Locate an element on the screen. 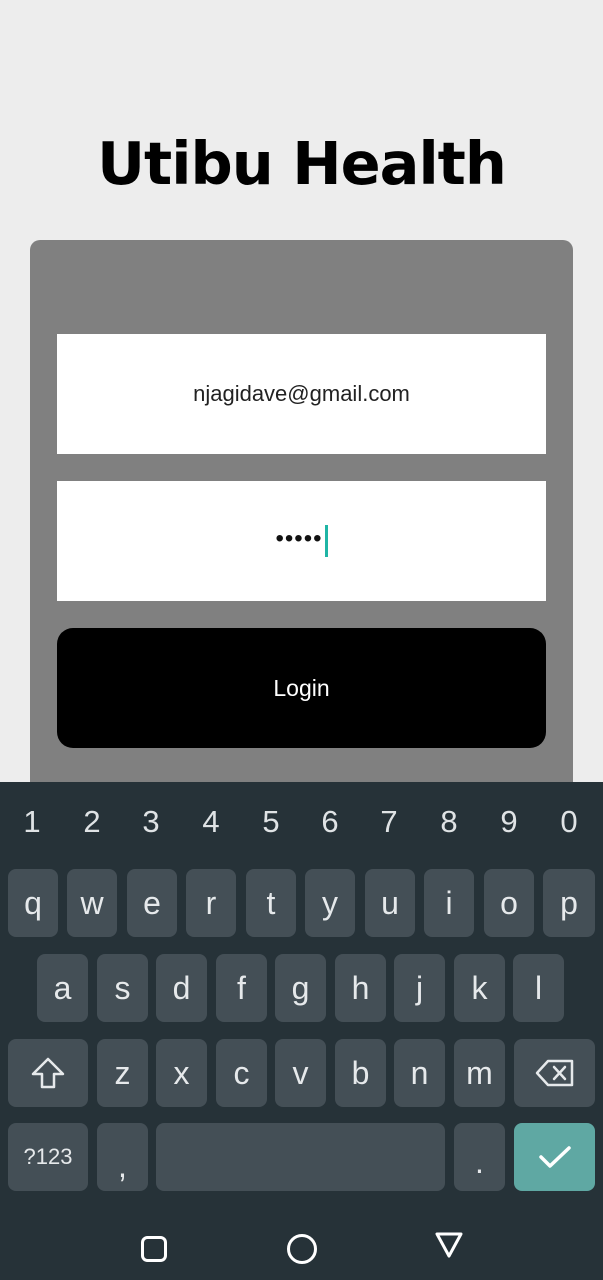 The height and width of the screenshot is (1280, 603). key-f: f is located at coordinates (241, 988).